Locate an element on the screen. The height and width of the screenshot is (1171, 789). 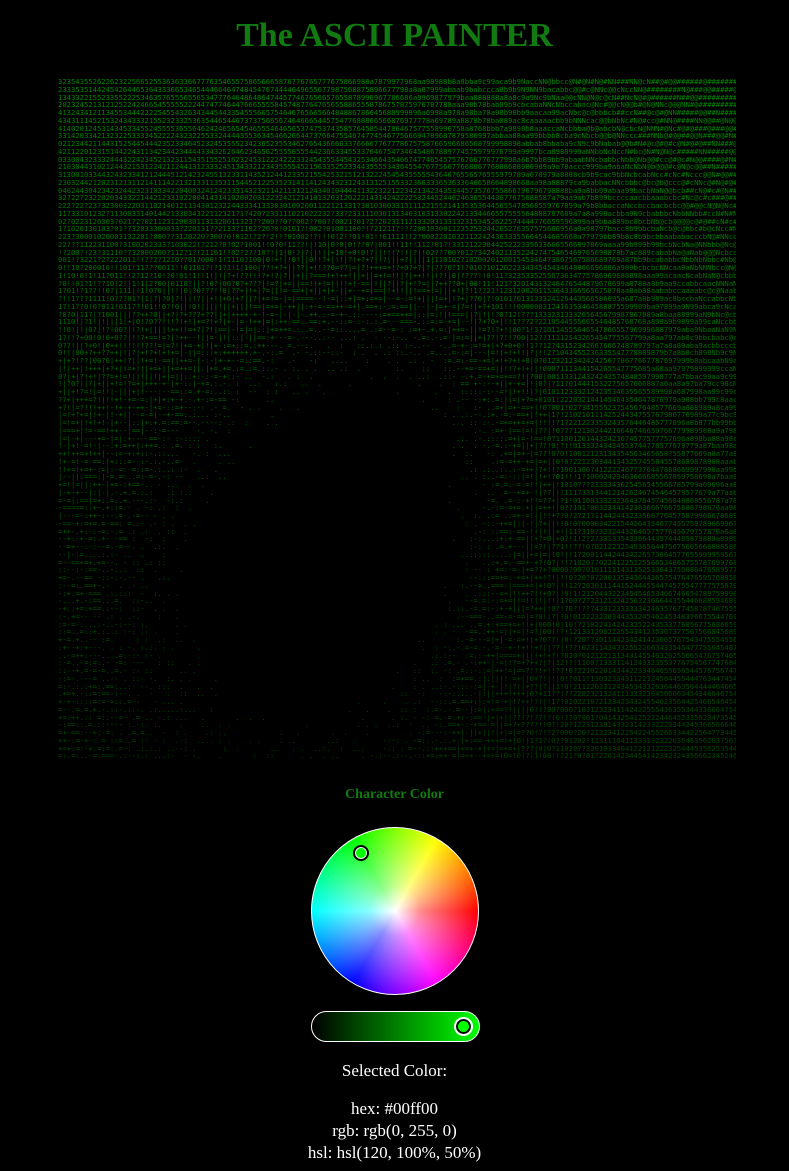
brightness-slider is located at coordinates (395, 1026).